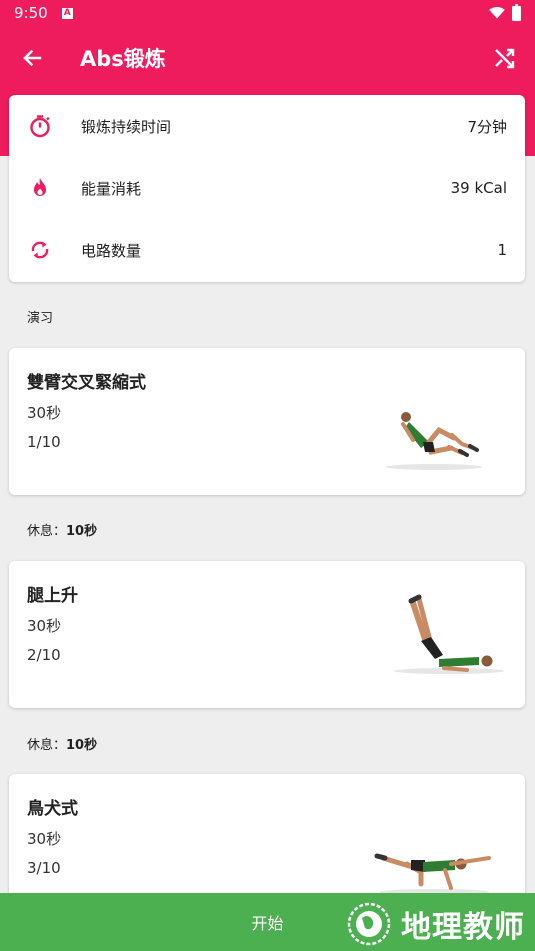 The height and width of the screenshot is (951, 535). What do you see at coordinates (267, 58) in the screenshot?
I see `app-bar: Abs锻炼` at bounding box center [267, 58].